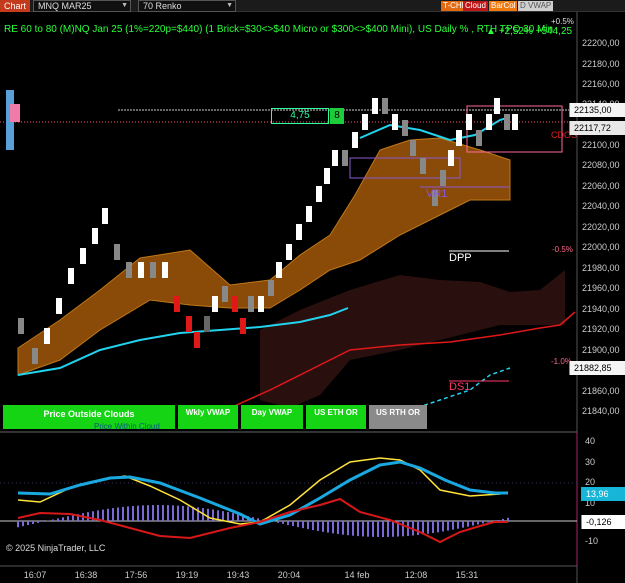 This screenshot has width=625, height=583. I want to click on price-tick: 21860,00, so click(601, 391).